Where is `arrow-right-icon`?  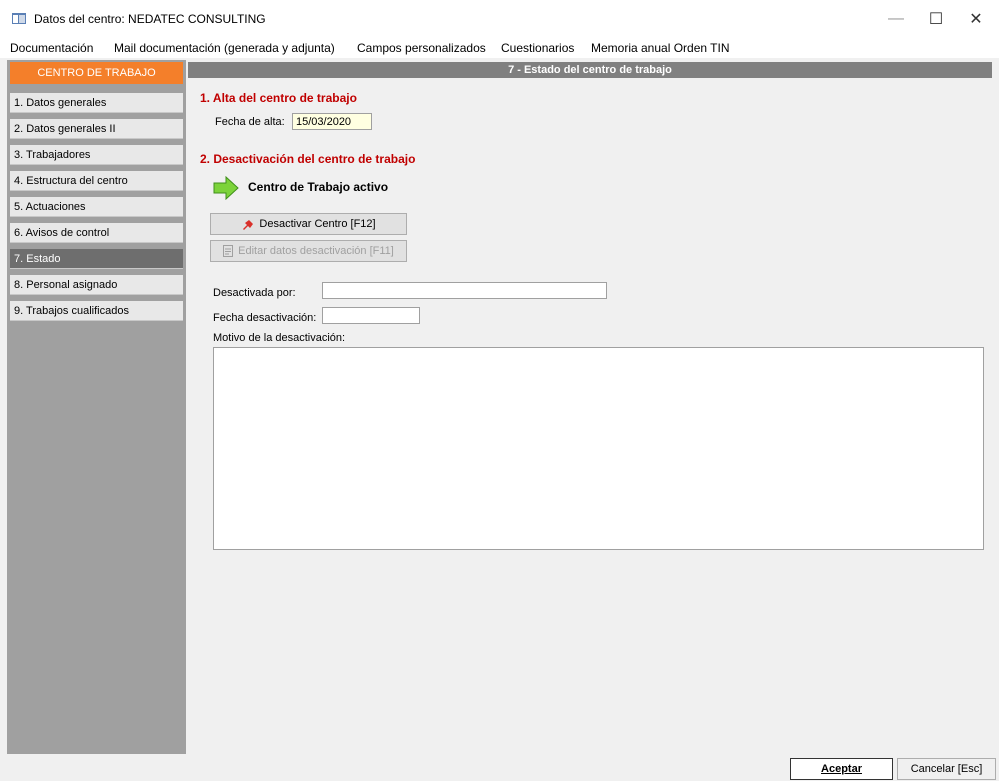 arrow-right-icon is located at coordinates (226, 188).